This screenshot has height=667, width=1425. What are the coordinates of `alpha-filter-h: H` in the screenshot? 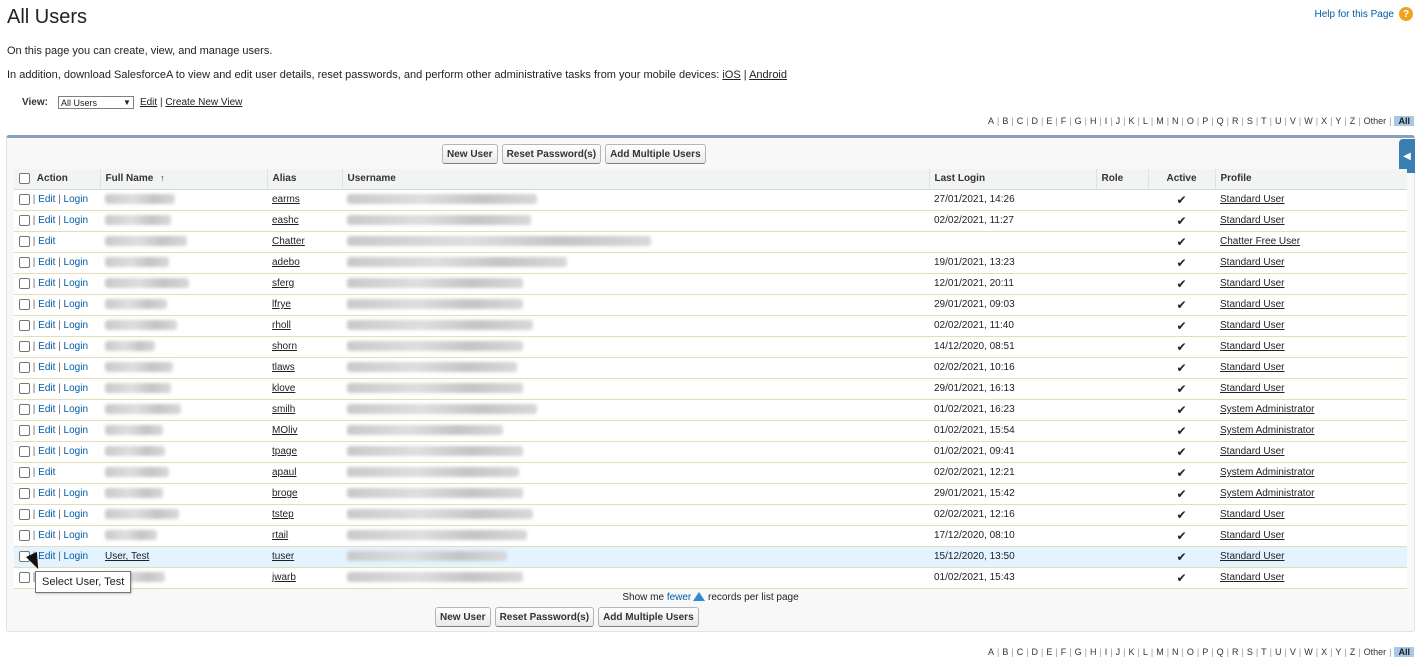 It's located at (1093, 652).